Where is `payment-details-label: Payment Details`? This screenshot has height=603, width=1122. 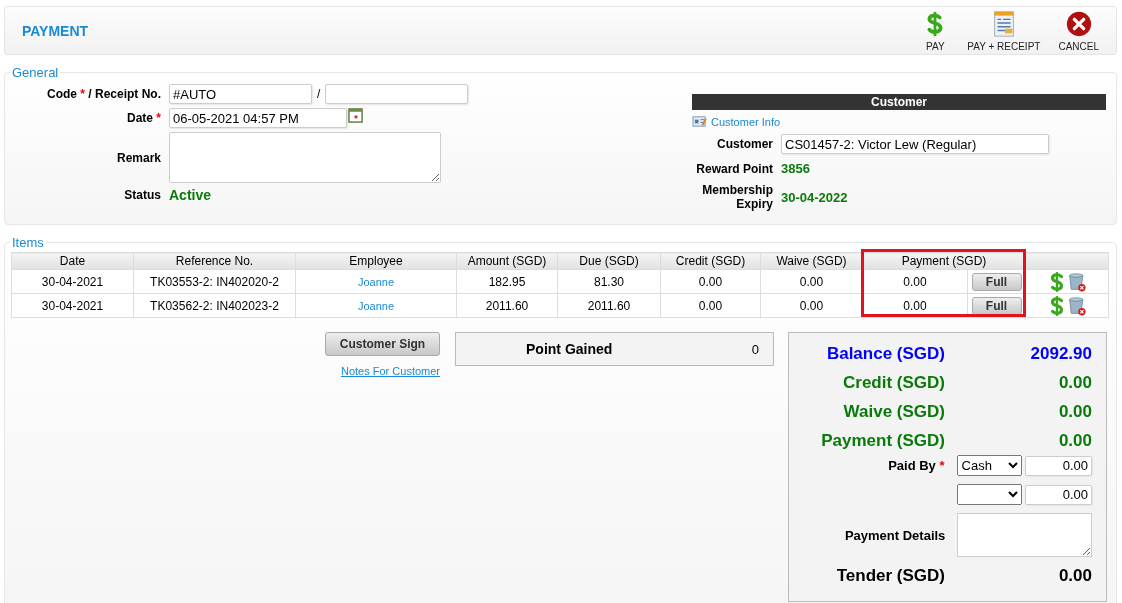 payment-details-label: Payment Details is located at coordinates (894, 535).